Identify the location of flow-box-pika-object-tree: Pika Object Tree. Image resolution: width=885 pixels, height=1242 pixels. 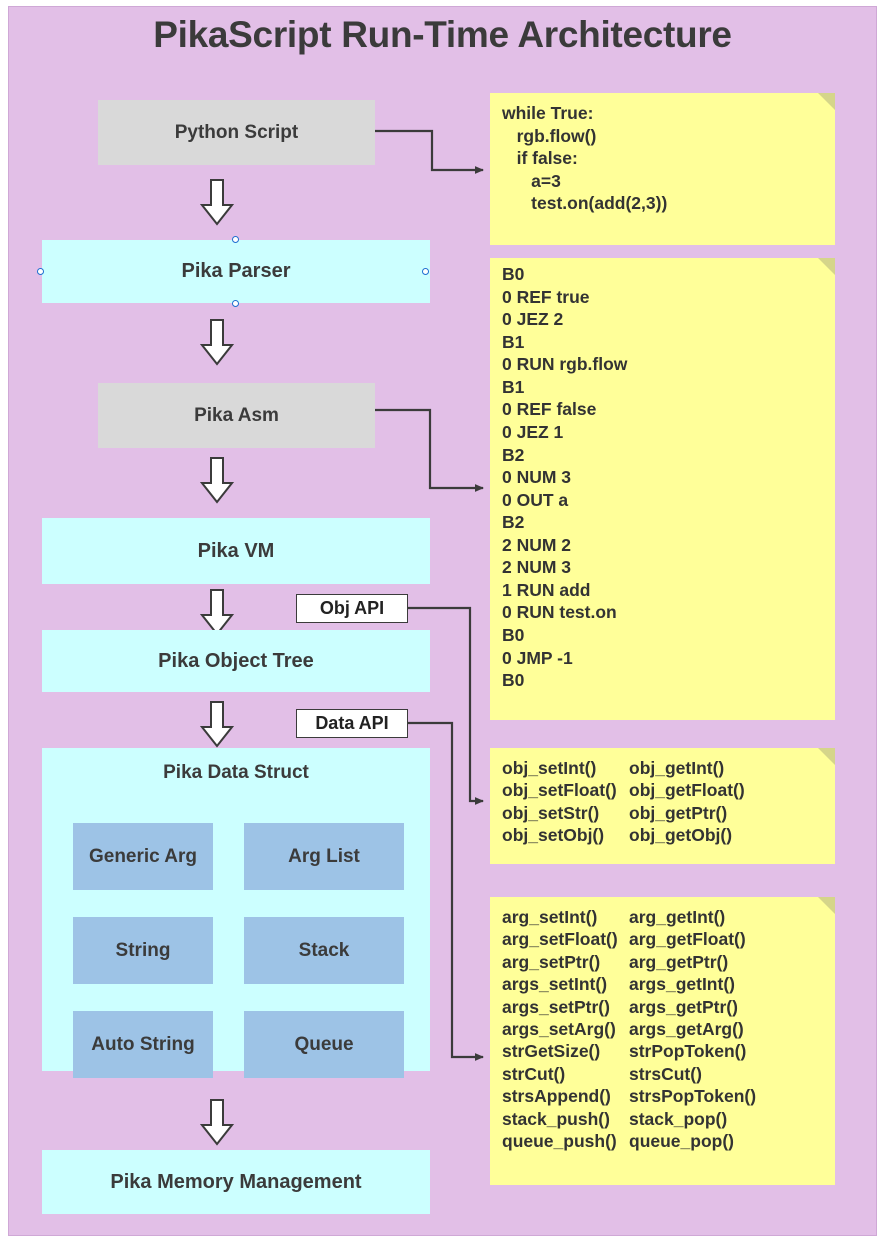
(236, 661).